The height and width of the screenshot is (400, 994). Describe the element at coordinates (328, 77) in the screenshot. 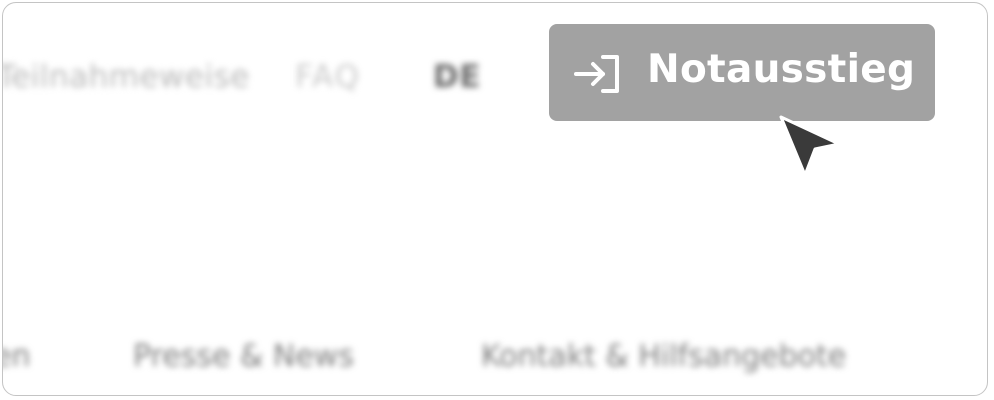

I see `nav-link-faq: FAQ` at that location.